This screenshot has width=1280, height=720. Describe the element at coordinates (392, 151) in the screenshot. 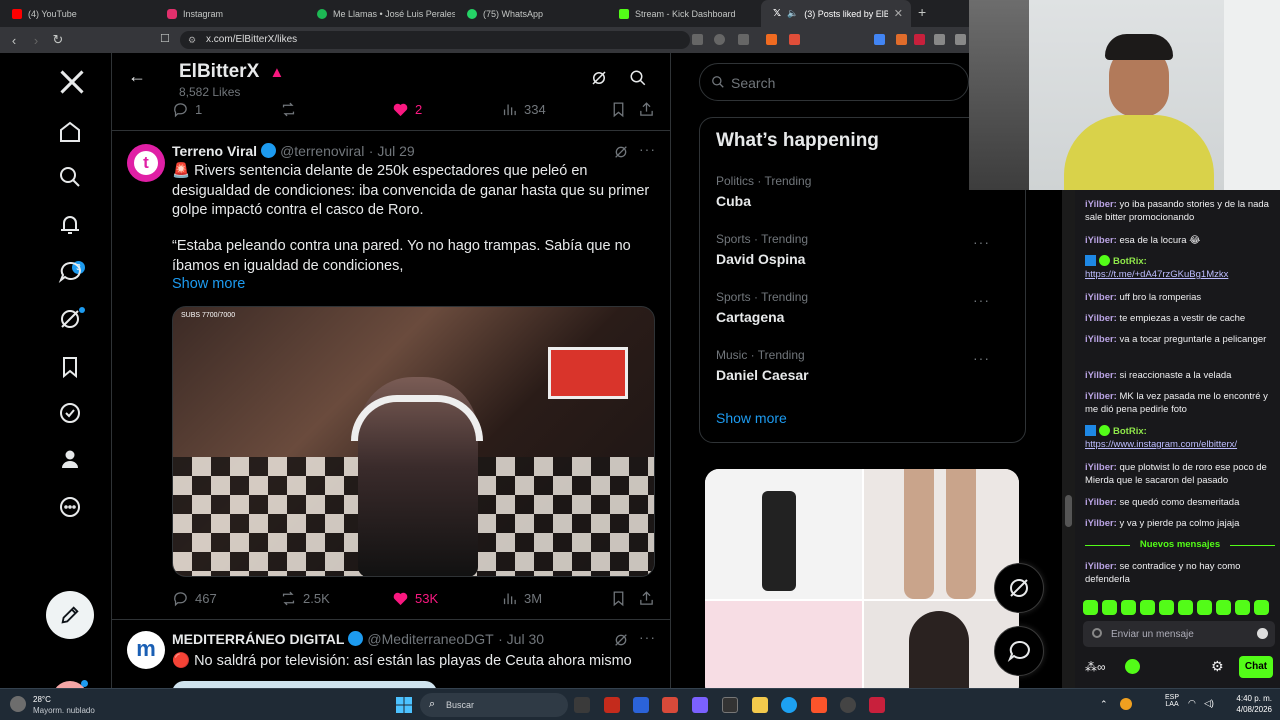

I see `tweet-date: · Jul 29` at that location.